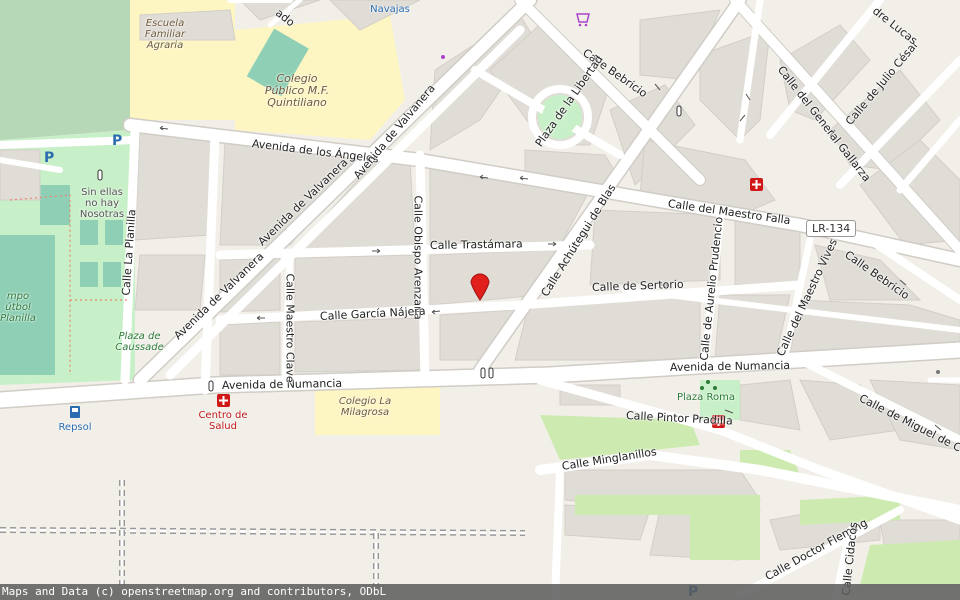  What do you see at coordinates (102, 203) in the screenshot?
I see `poi-sin-ellas: Sin ellas no hay Nosotras` at bounding box center [102, 203].